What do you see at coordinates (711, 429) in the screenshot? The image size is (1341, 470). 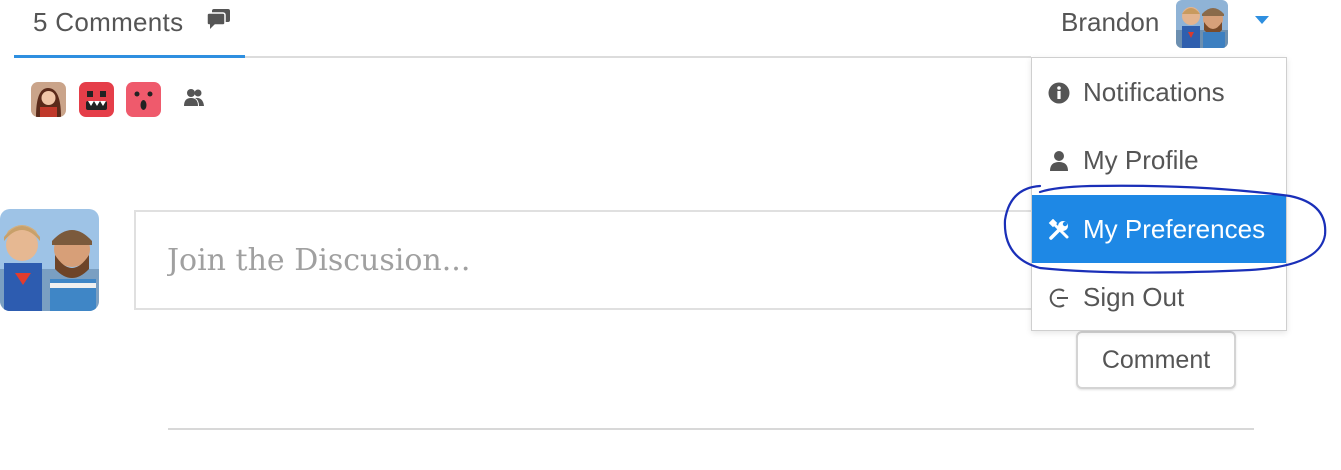 I see `comments-divider` at bounding box center [711, 429].